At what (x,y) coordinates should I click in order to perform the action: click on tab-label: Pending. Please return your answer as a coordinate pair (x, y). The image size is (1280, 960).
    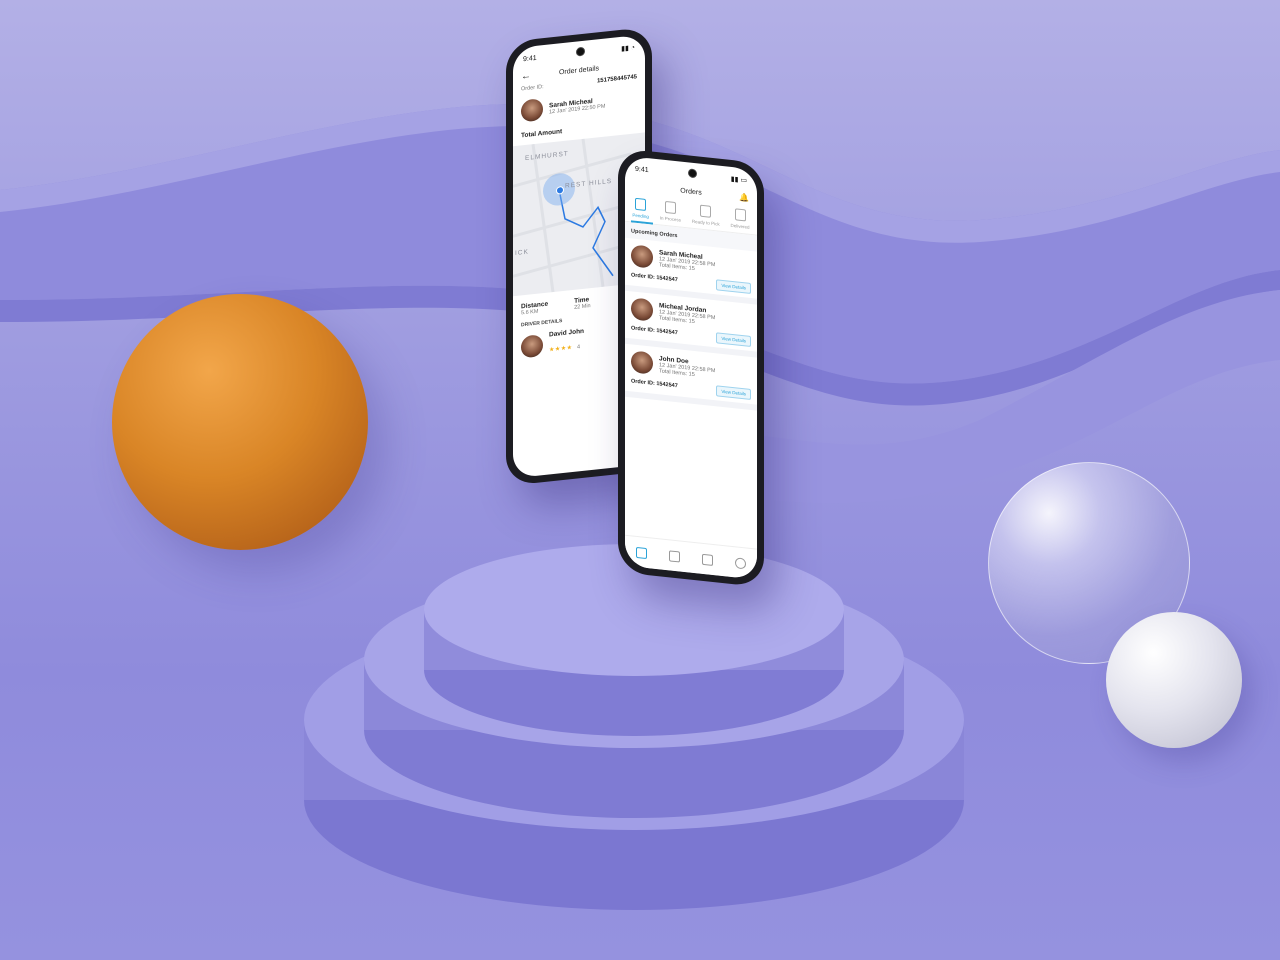
    Looking at the image, I should click on (640, 216).